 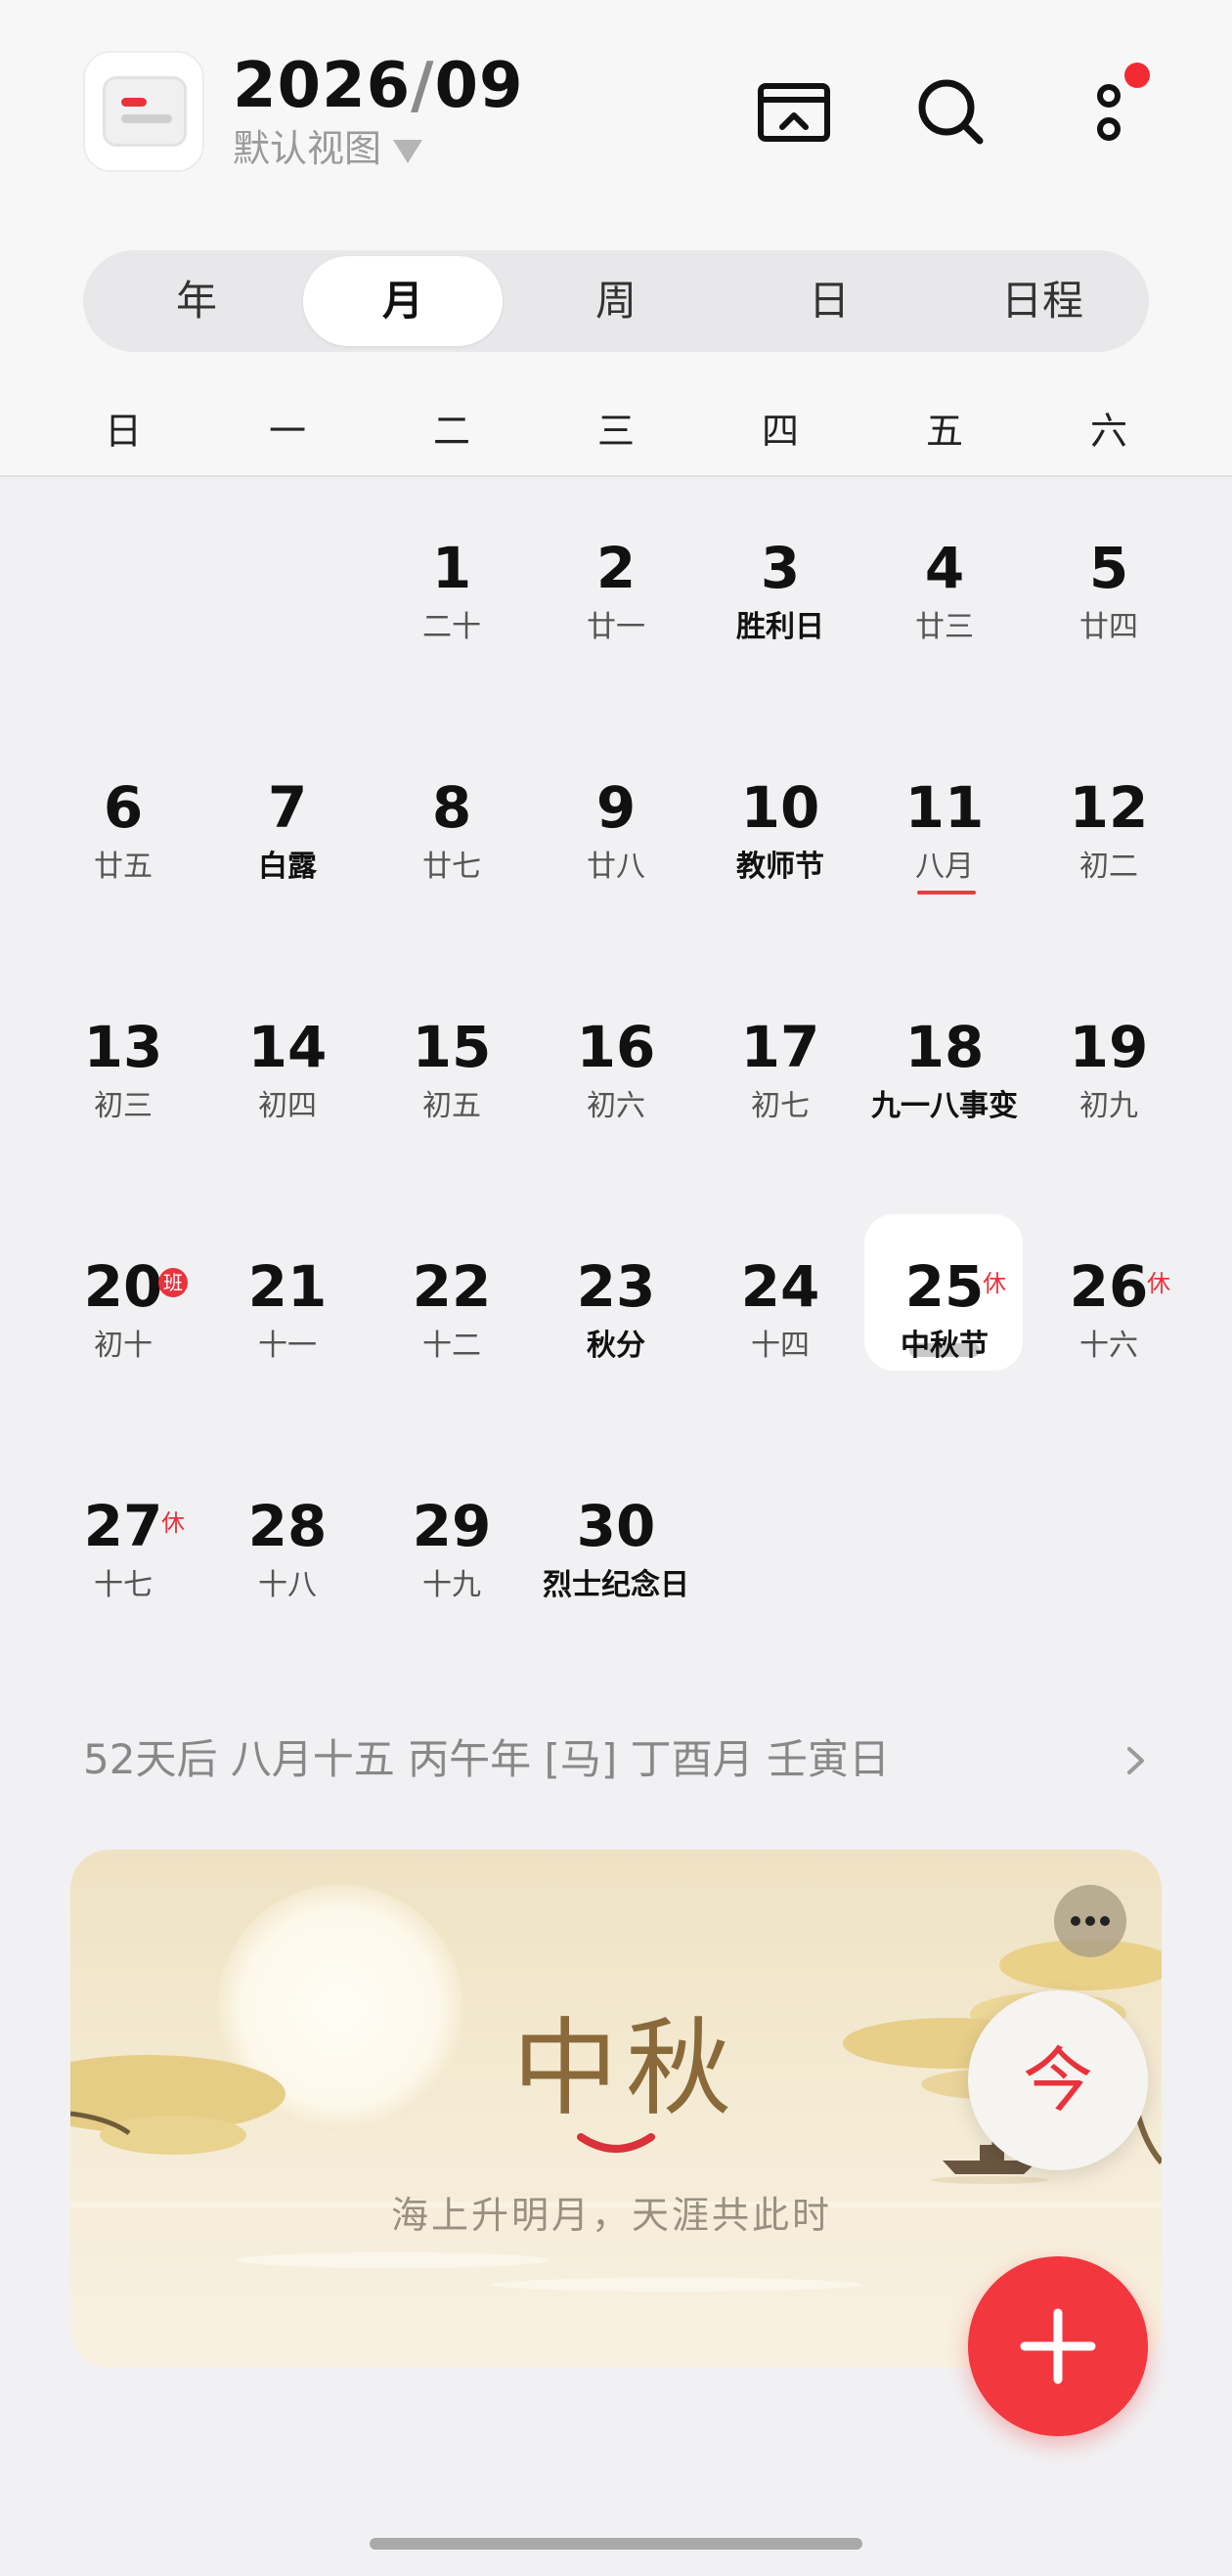 What do you see at coordinates (616, 2544) in the screenshot?
I see `home-indicator` at bounding box center [616, 2544].